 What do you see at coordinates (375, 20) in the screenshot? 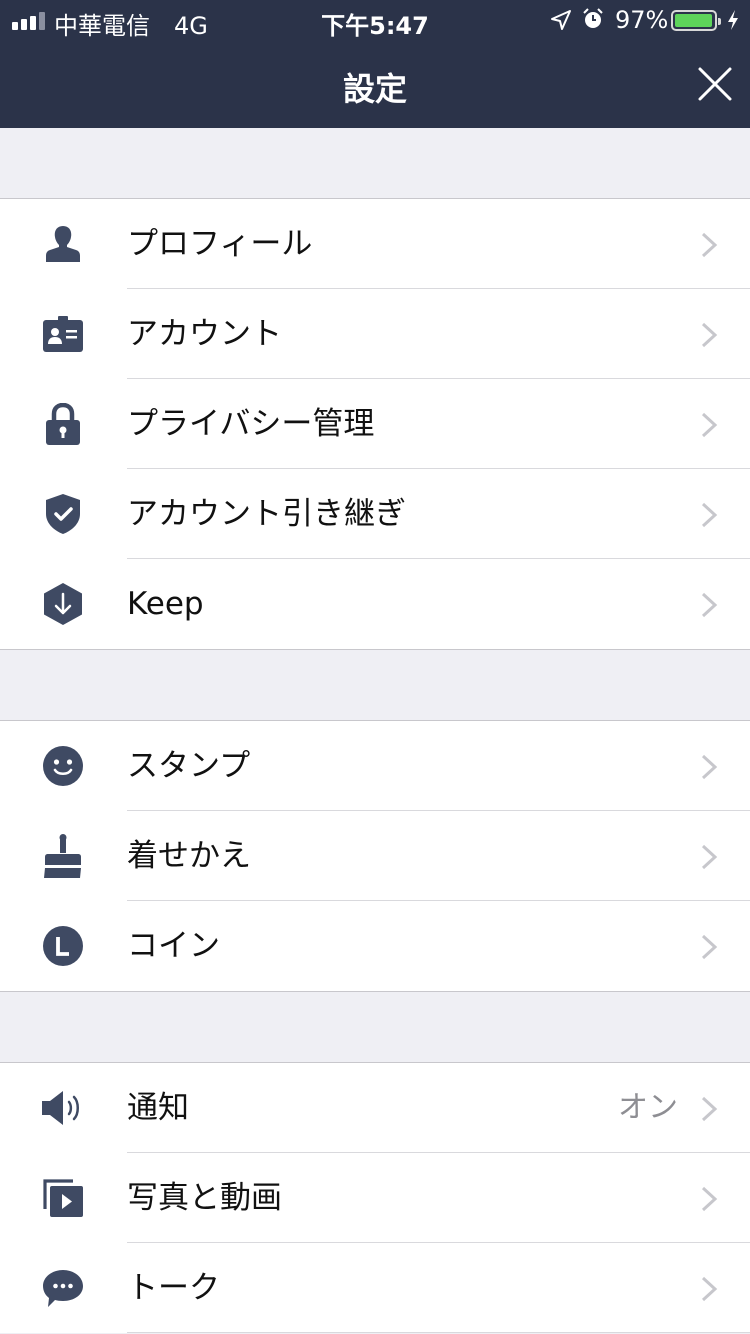
I see `status-bar: 中華電信 4G 下午5:47 97%` at bounding box center [375, 20].